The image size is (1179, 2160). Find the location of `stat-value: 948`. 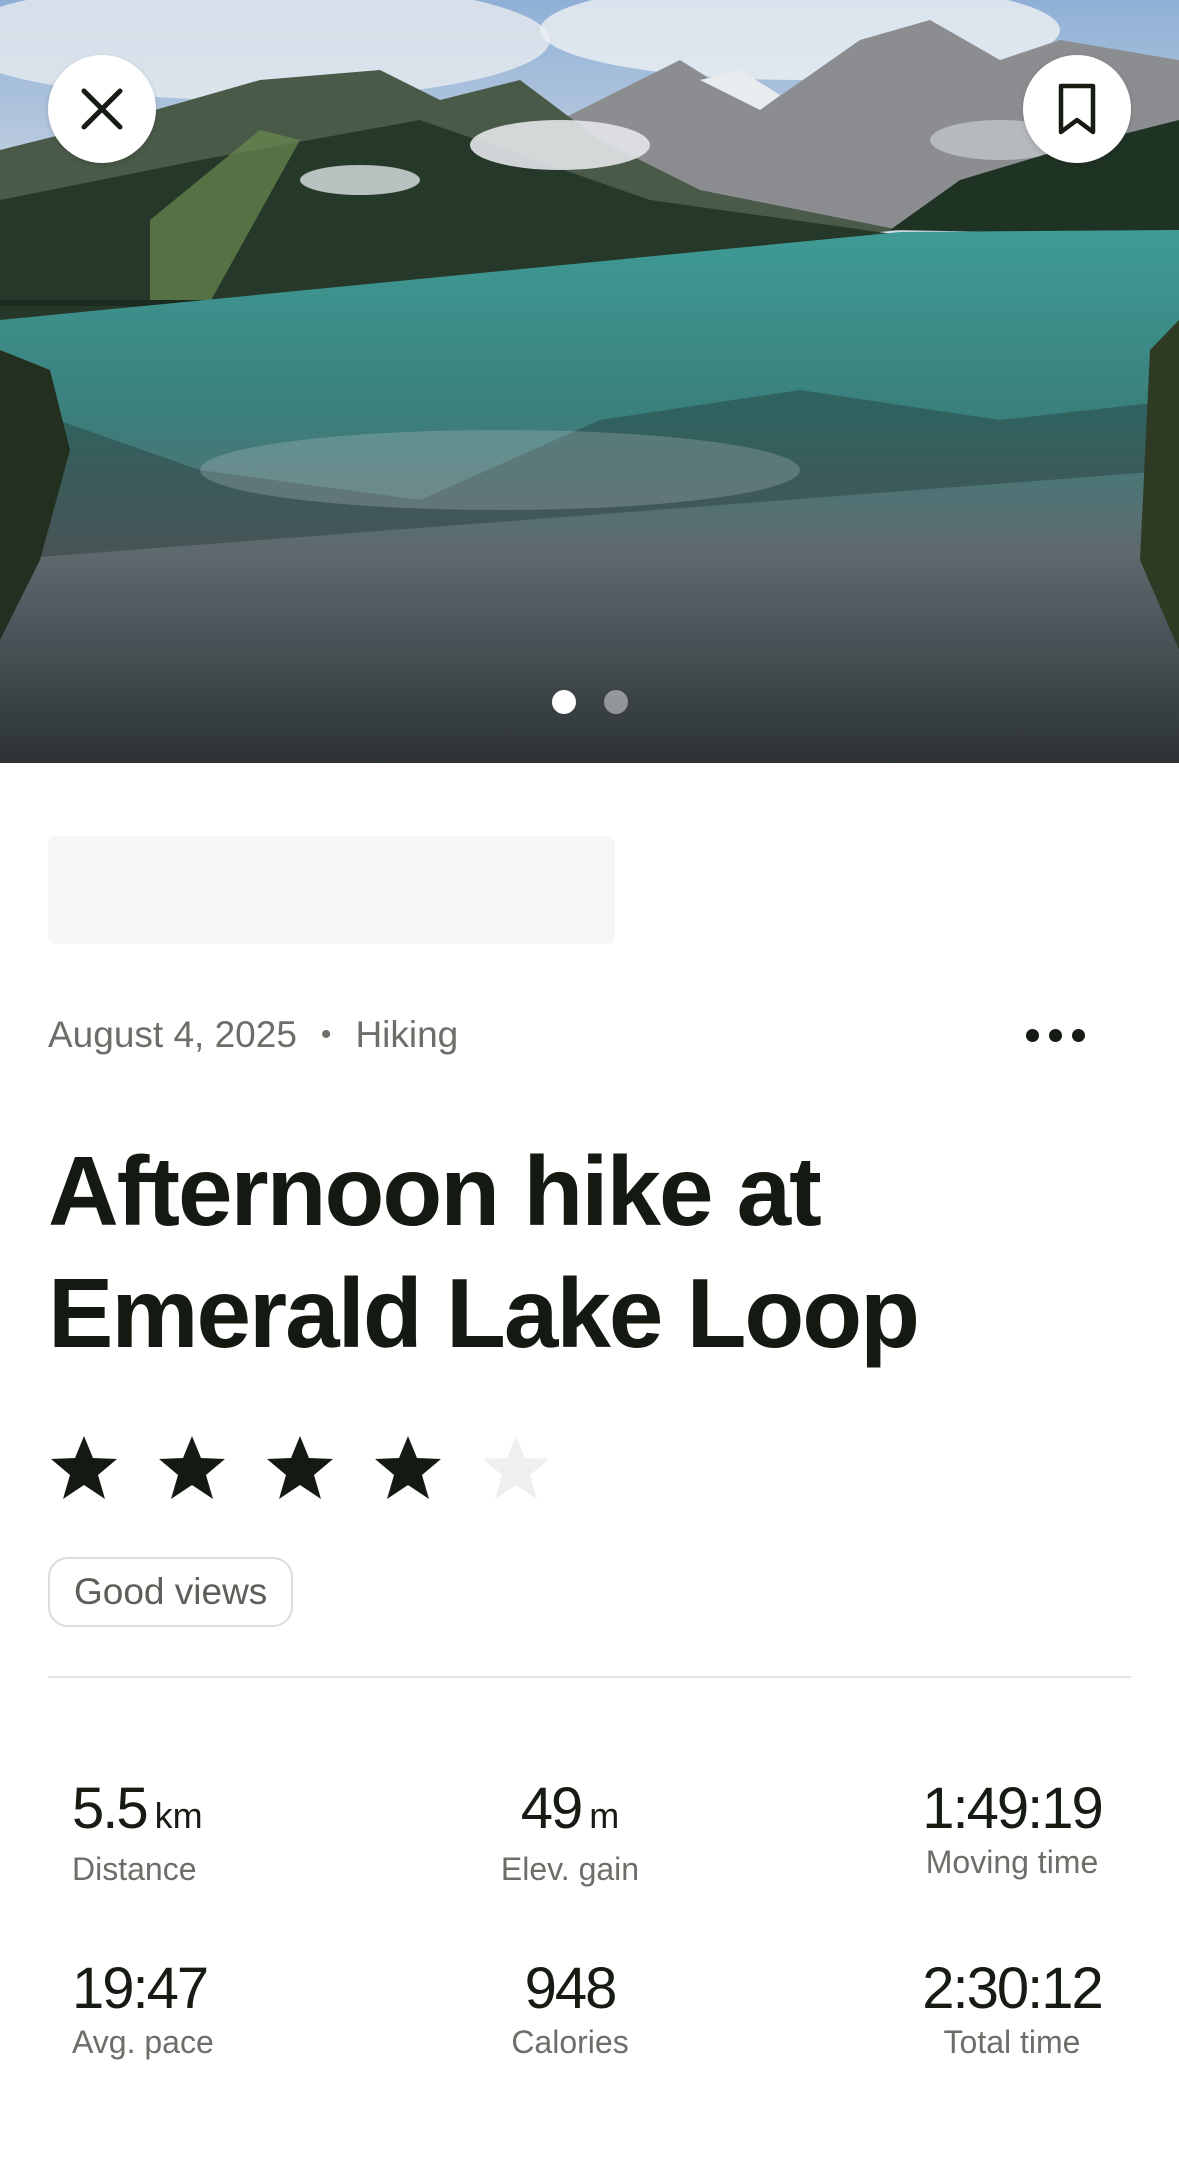

stat-value: 948 is located at coordinates (571, 1988).